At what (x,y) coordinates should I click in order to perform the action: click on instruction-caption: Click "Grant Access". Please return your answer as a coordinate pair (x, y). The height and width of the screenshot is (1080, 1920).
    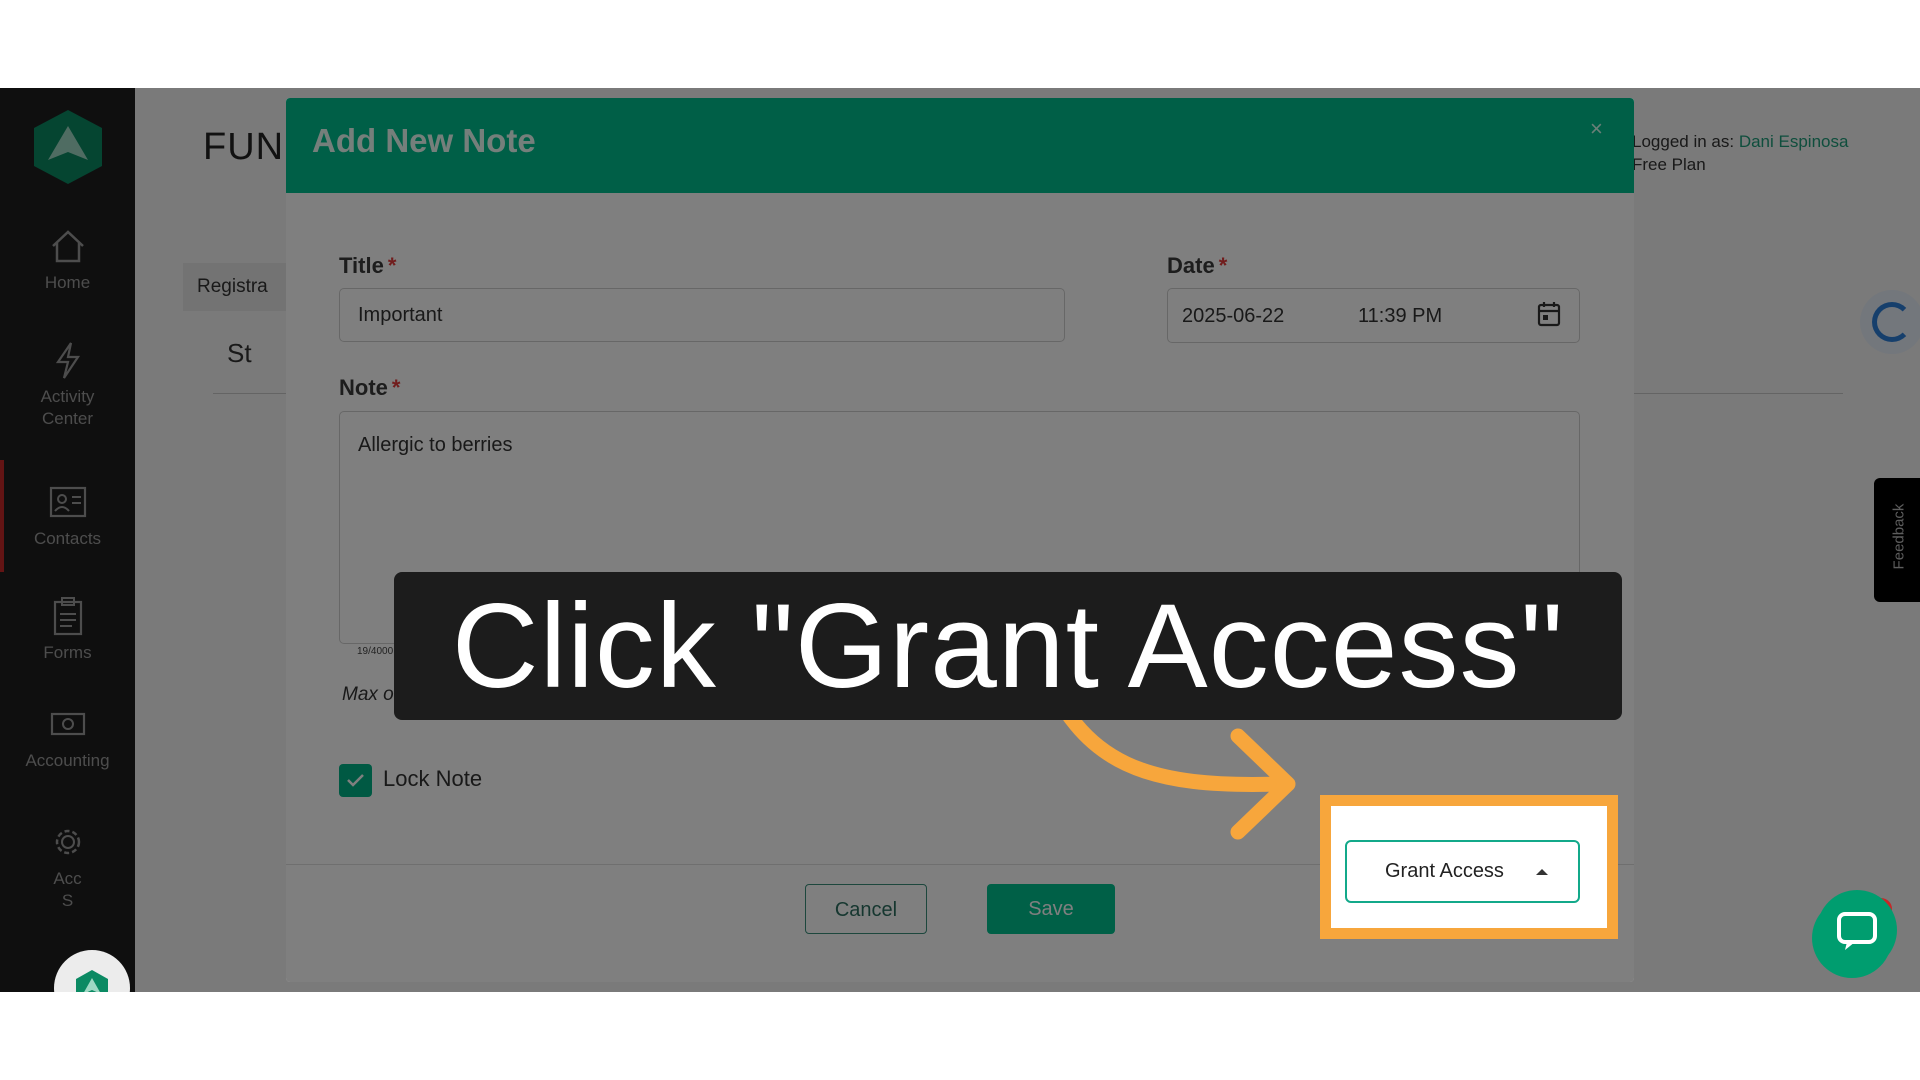
    Looking at the image, I should click on (1008, 646).